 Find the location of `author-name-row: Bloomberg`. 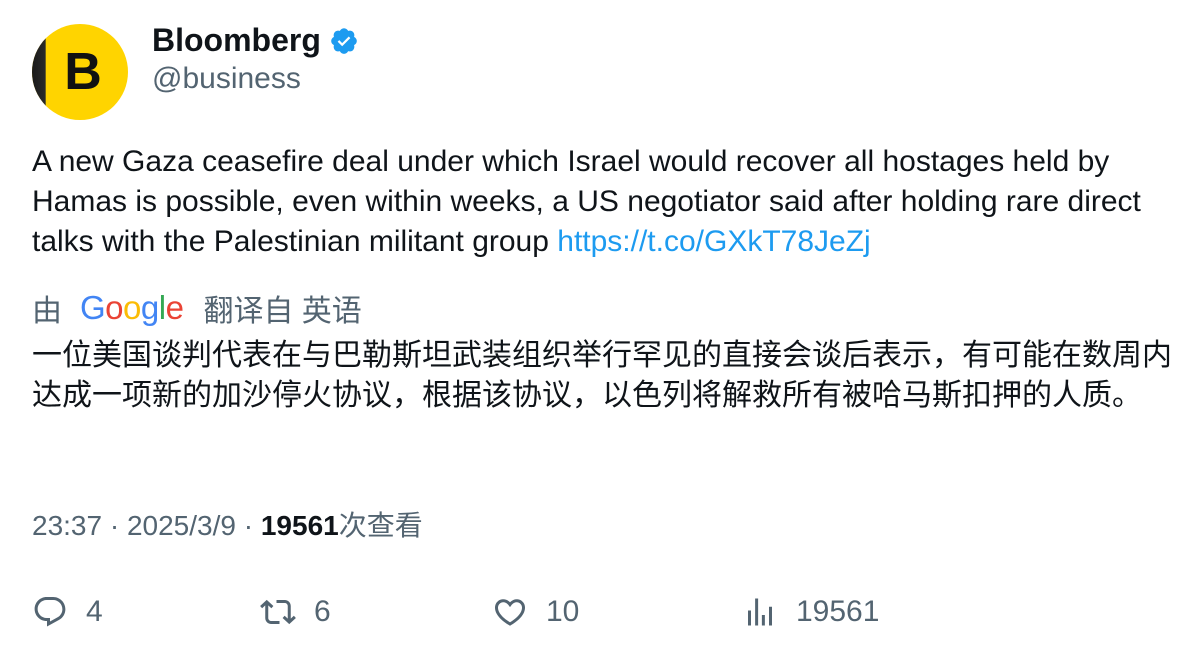

author-name-row: Bloomberg is located at coordinates (255, 40).